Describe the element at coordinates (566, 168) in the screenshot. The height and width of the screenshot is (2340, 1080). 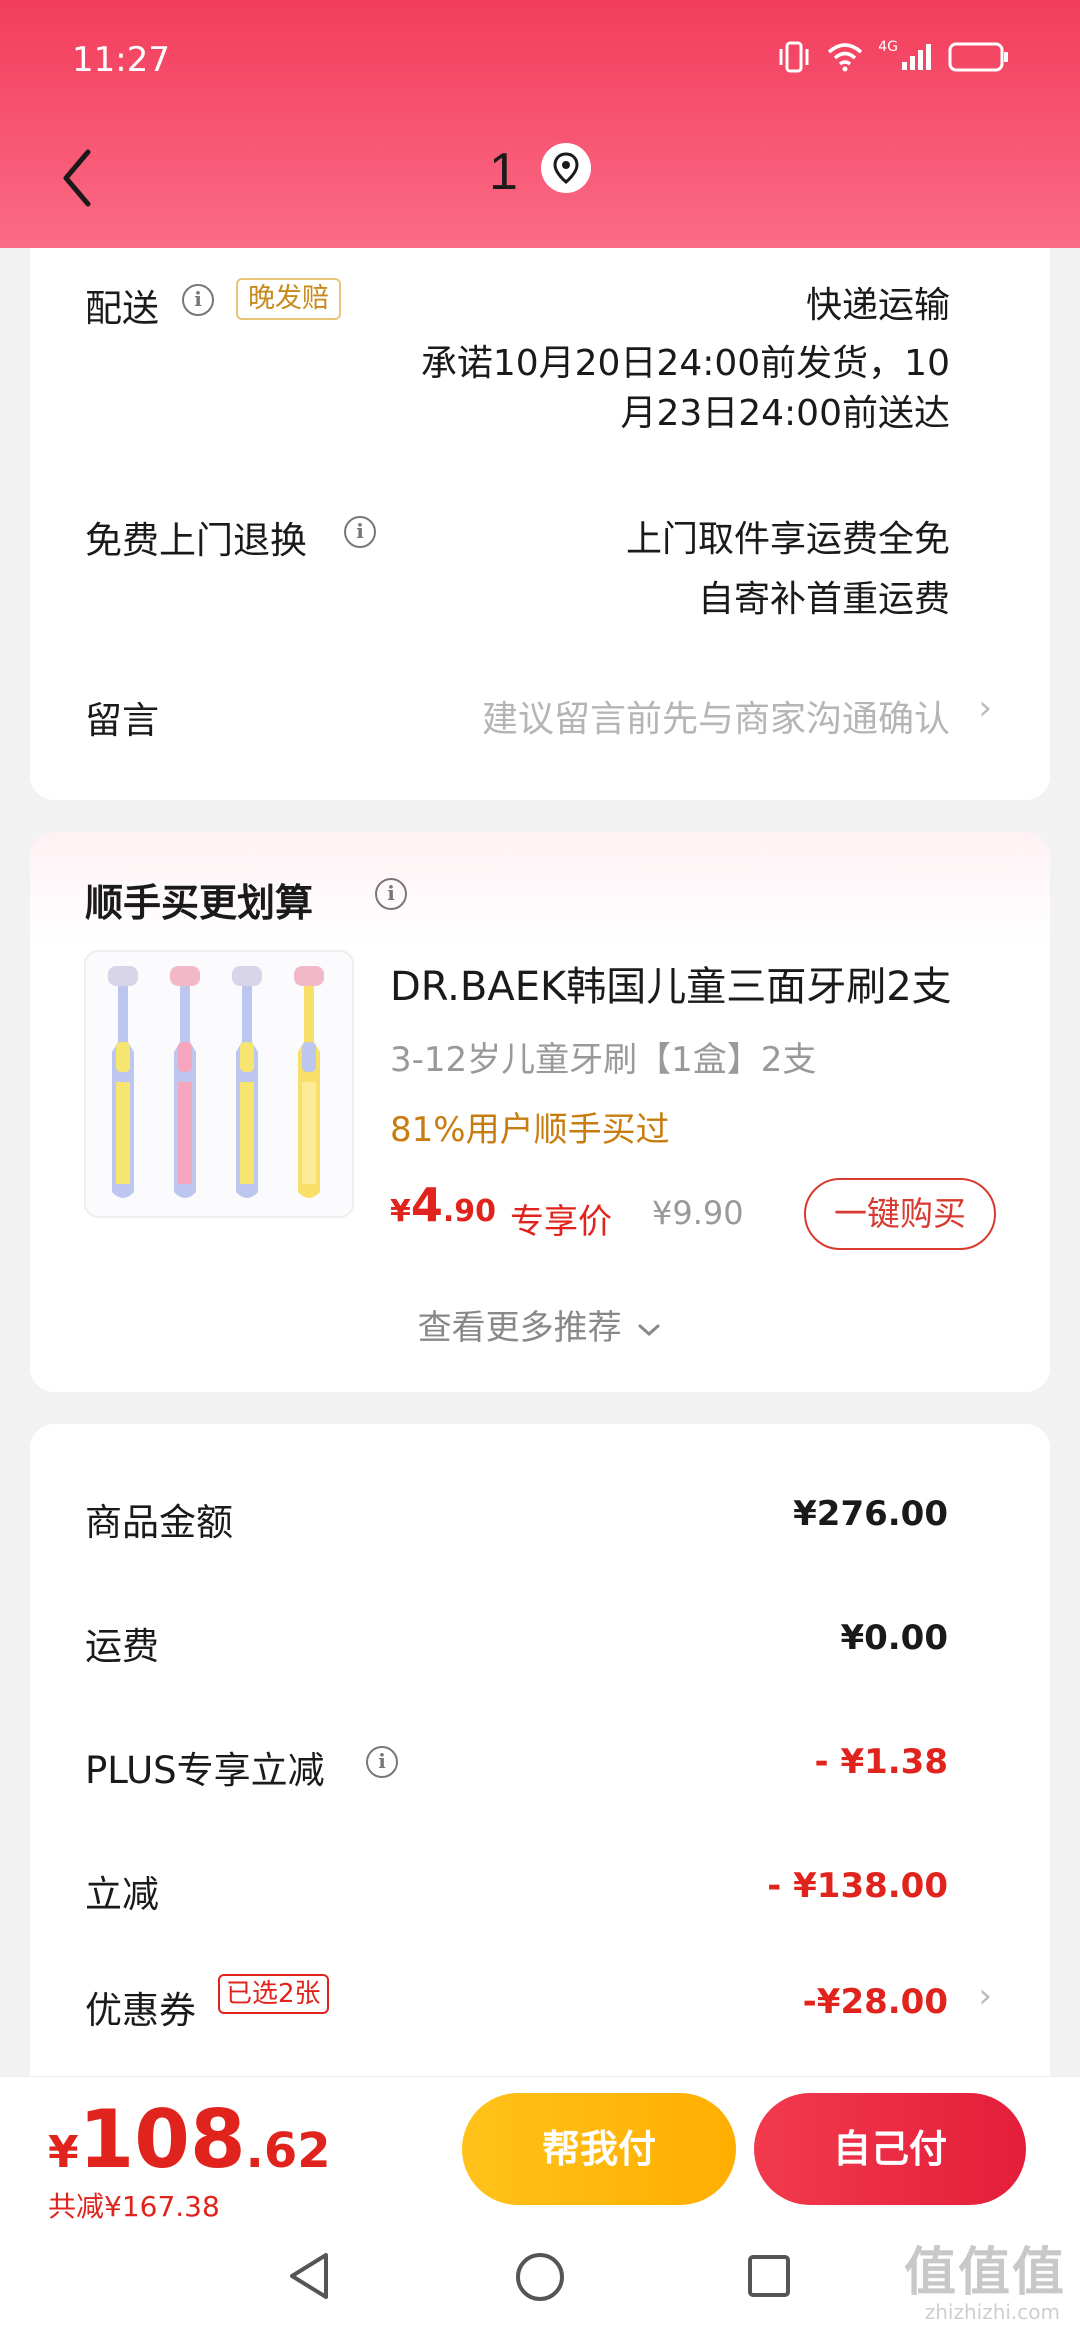
I see `location-pin-icon` at that location.